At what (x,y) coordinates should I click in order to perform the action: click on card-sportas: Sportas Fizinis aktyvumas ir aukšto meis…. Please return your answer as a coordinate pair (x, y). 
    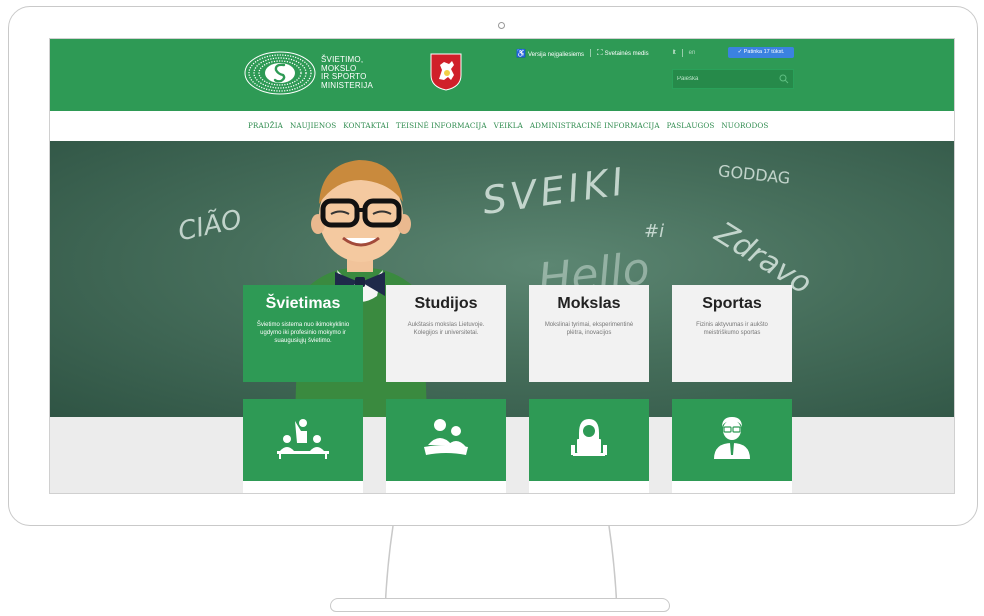
    Looking at the image, I should click on (732, 333).